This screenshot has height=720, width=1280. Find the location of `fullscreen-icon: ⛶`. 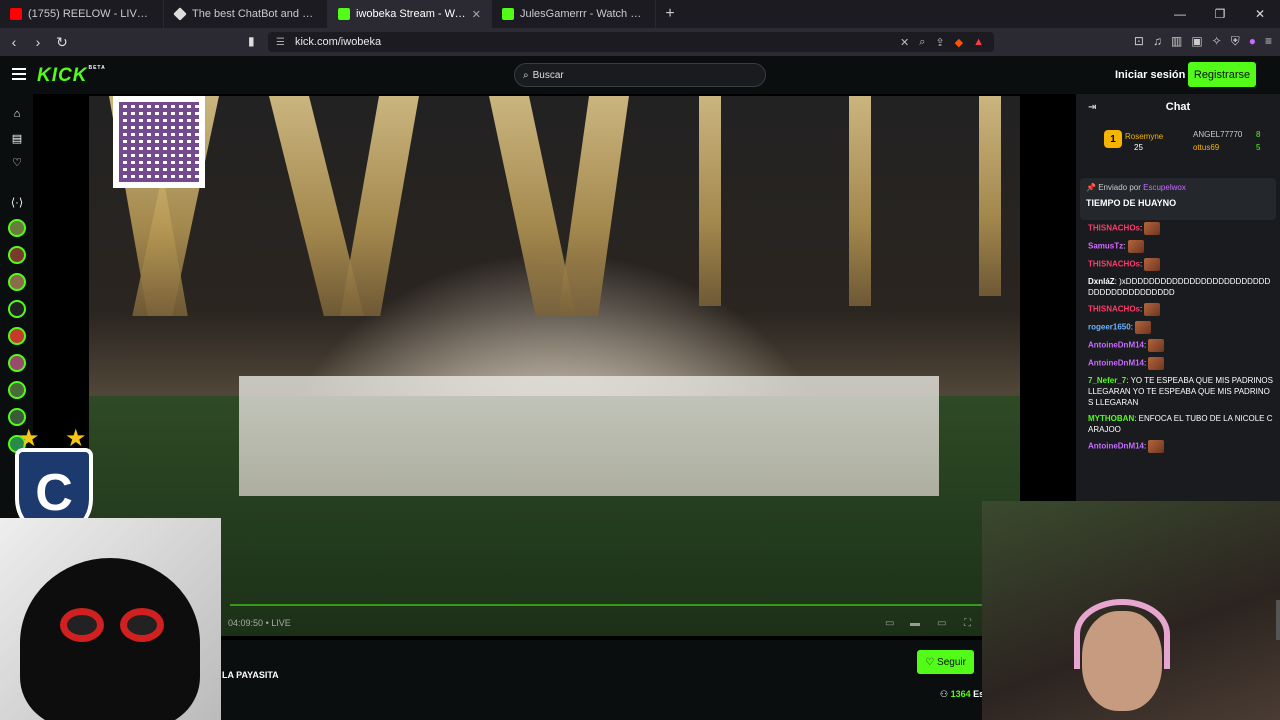

fullscreen-icon: ⛶ is located at coordinates (967, 623).